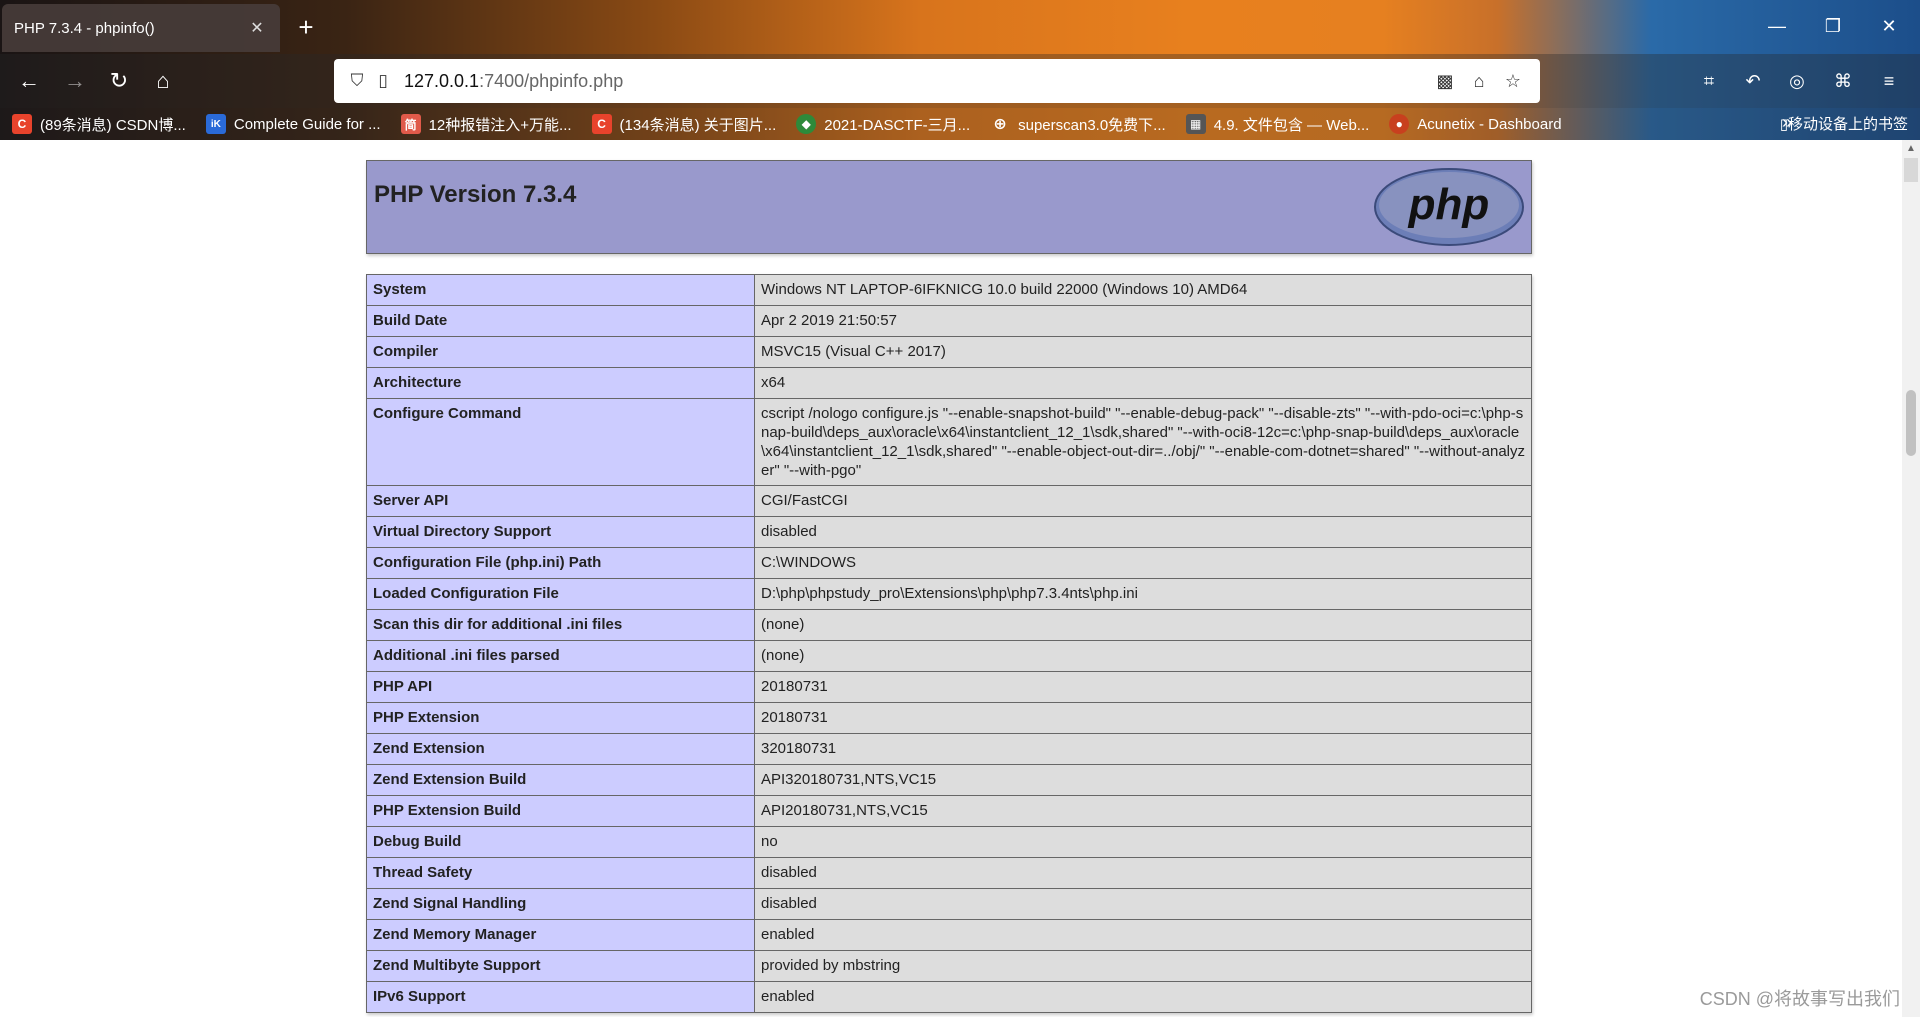 This screenshot has width=1920, height=1017. I want to click on undo-icon: ↶, so click(1753, 81).